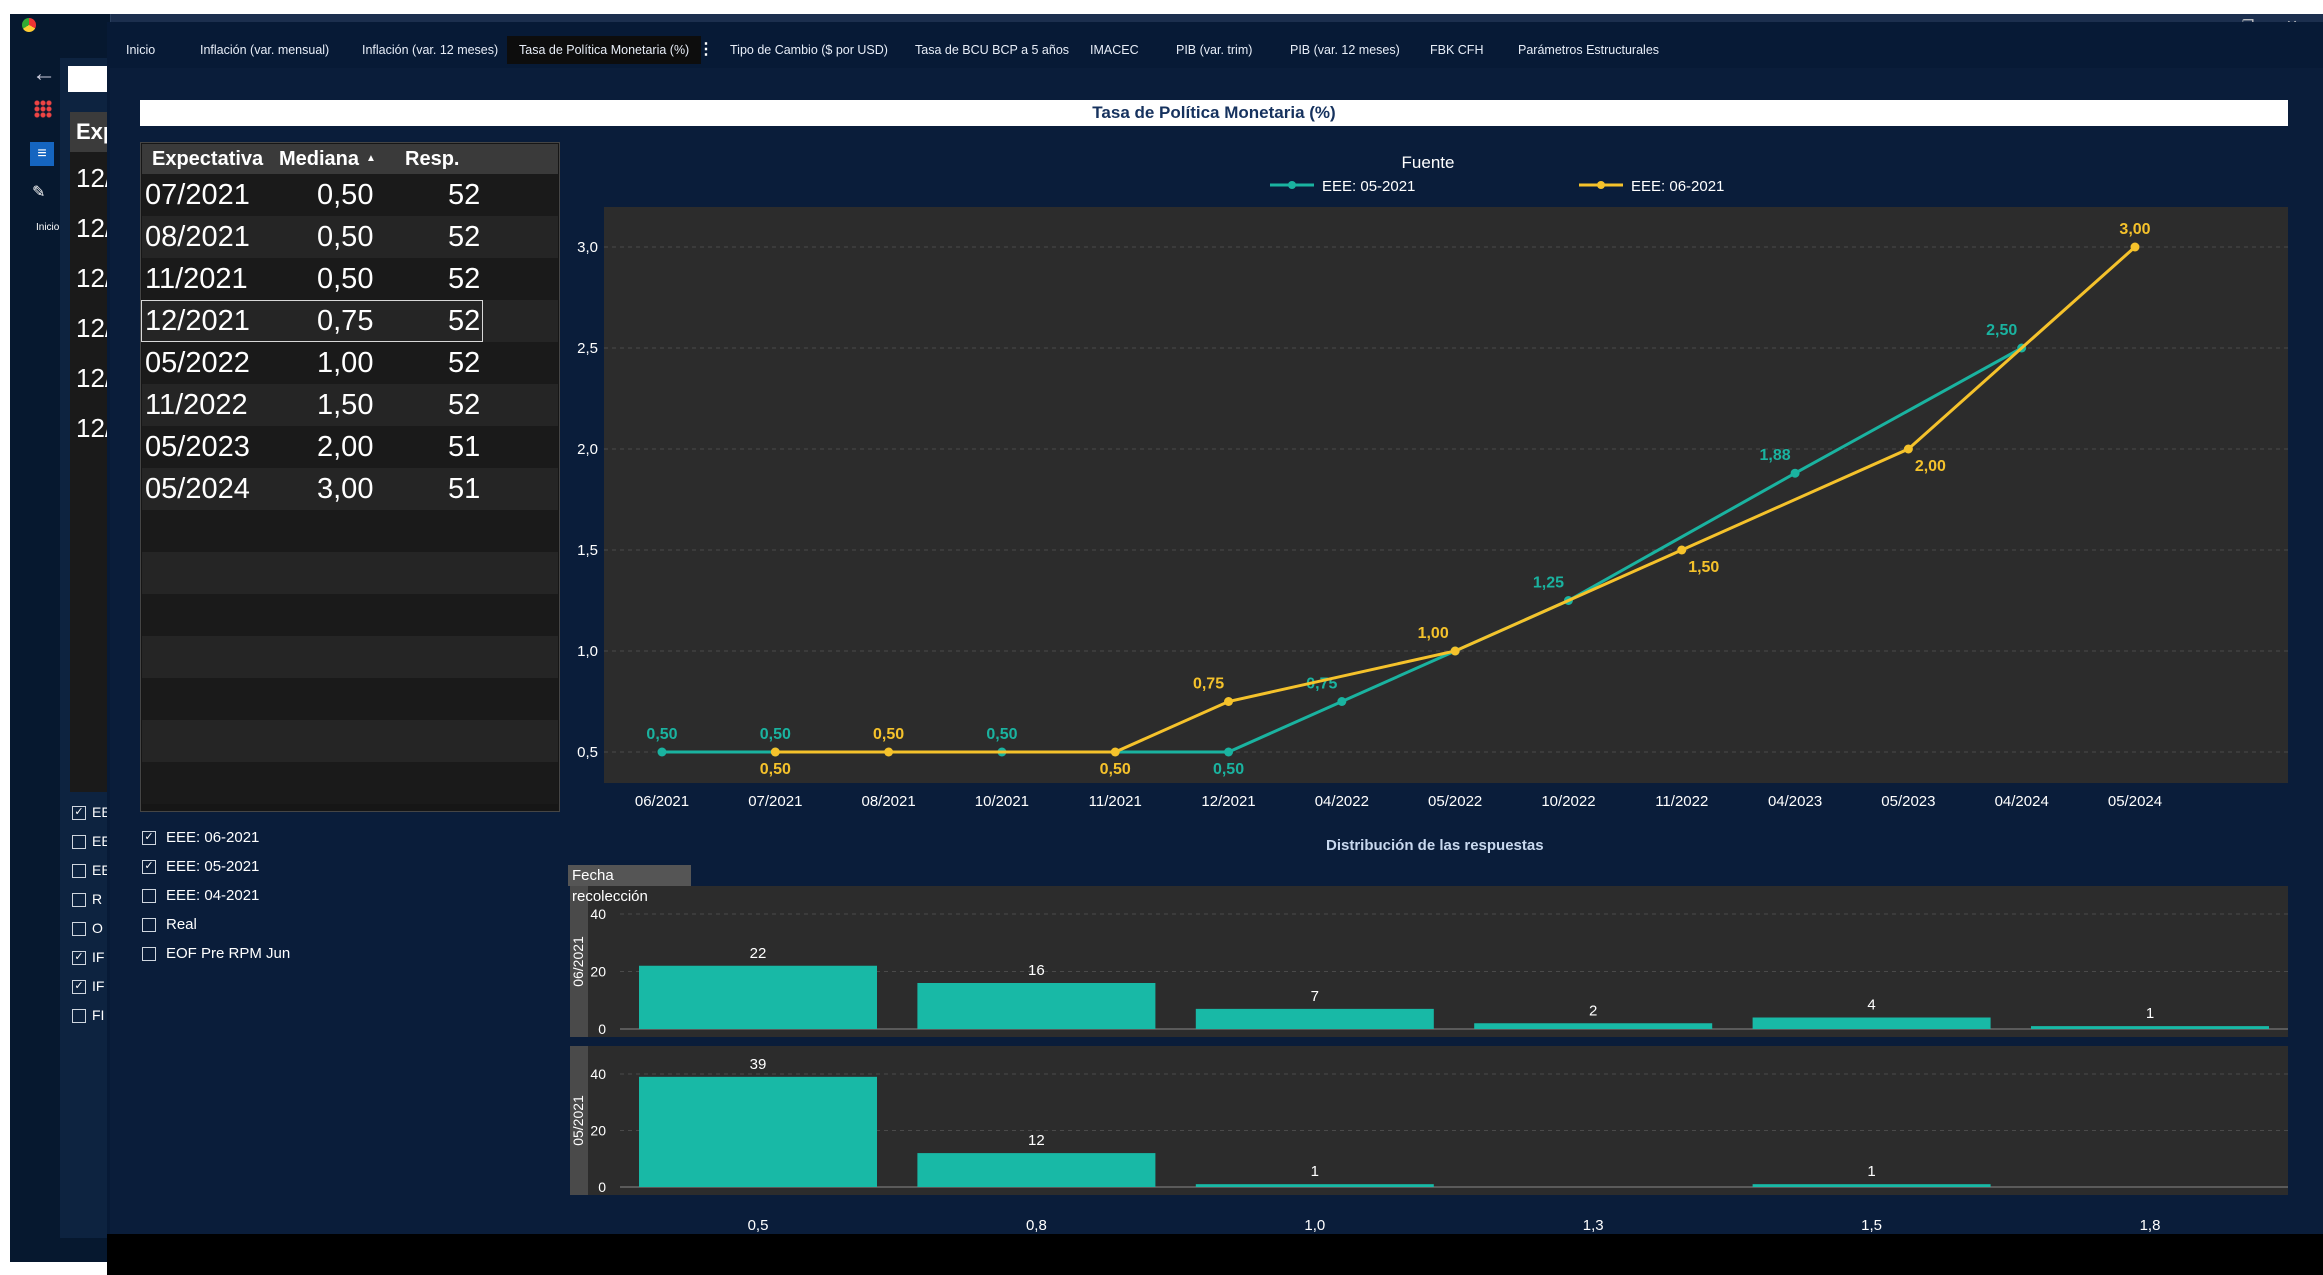 The image size is (2323, 1275). What do you see at coordinates (1908, 801) in the screenshot?
I see `x-tick-label: 05/2023` at bounding box center [1908, 801].